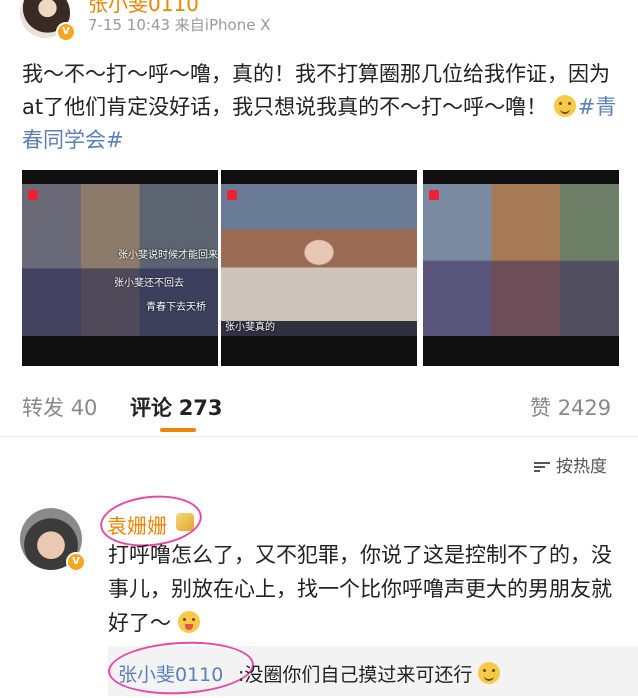 The image size is (638, 698). I want to click on subtitle: 张小斐说时候才能回来, so click(168, 255).